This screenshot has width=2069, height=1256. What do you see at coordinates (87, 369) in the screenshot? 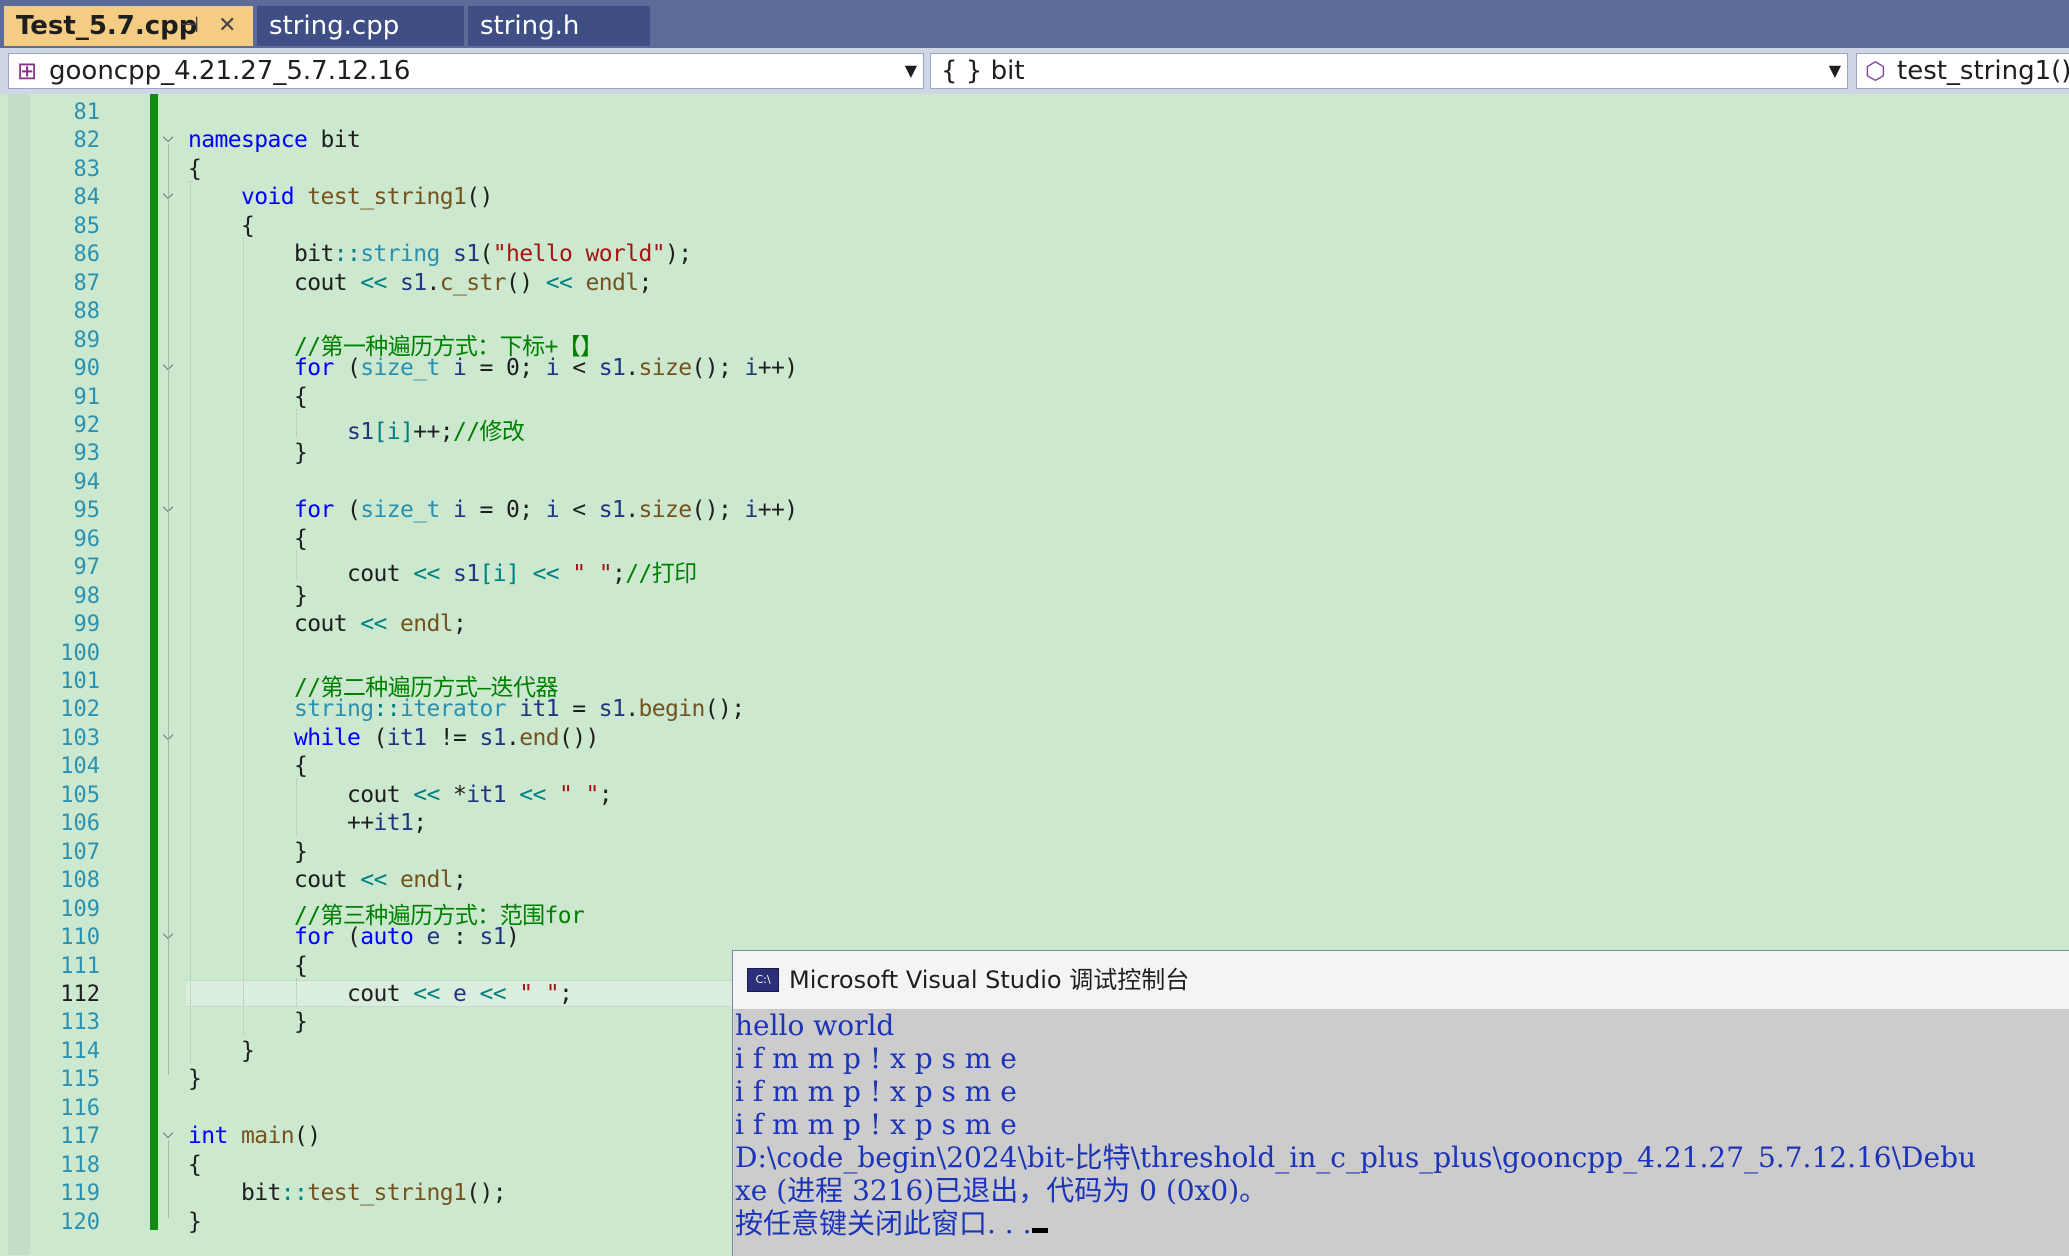
I see `line-number: 90` at bounding box center [87, 369].